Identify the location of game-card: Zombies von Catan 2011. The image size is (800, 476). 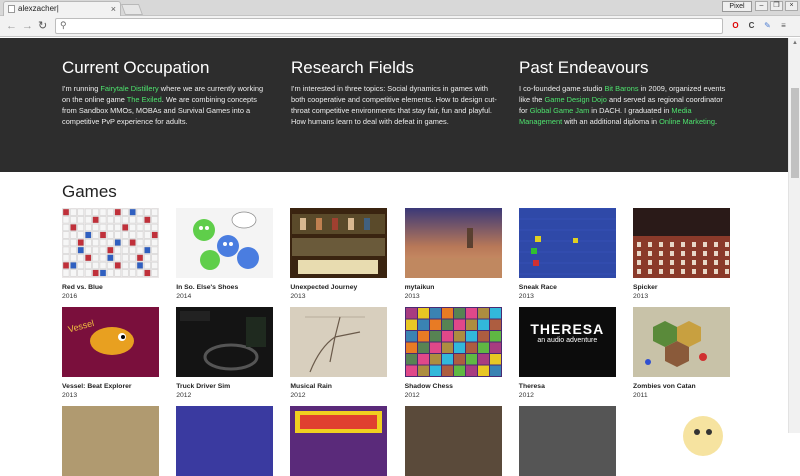
(682, 353).